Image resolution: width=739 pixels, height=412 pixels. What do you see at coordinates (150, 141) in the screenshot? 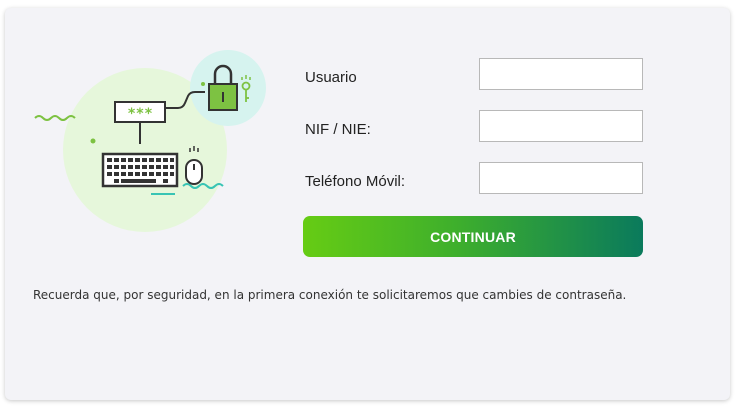
I see `security-illustration: ***` at bounding box center [150, 141].